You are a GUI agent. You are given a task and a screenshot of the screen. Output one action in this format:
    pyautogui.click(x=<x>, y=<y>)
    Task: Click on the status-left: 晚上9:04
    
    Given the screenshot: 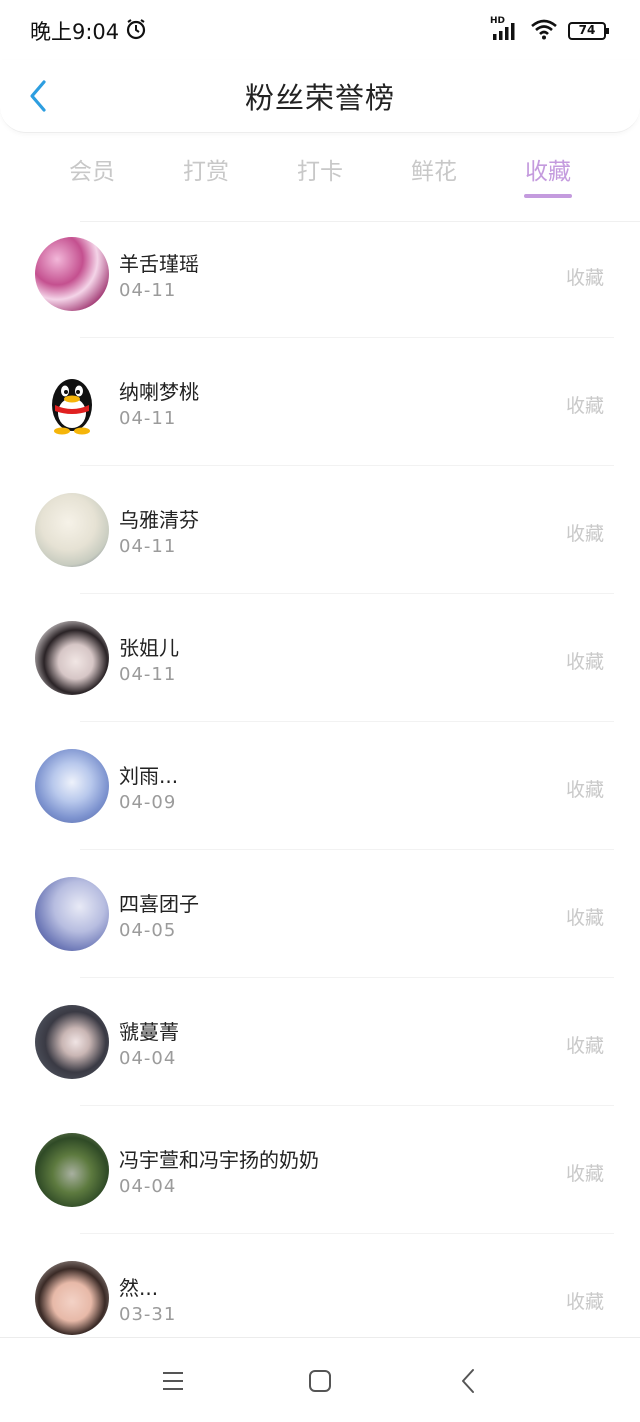 What is the action you would take?
    pyautogui.click(x=88, y=31)
    